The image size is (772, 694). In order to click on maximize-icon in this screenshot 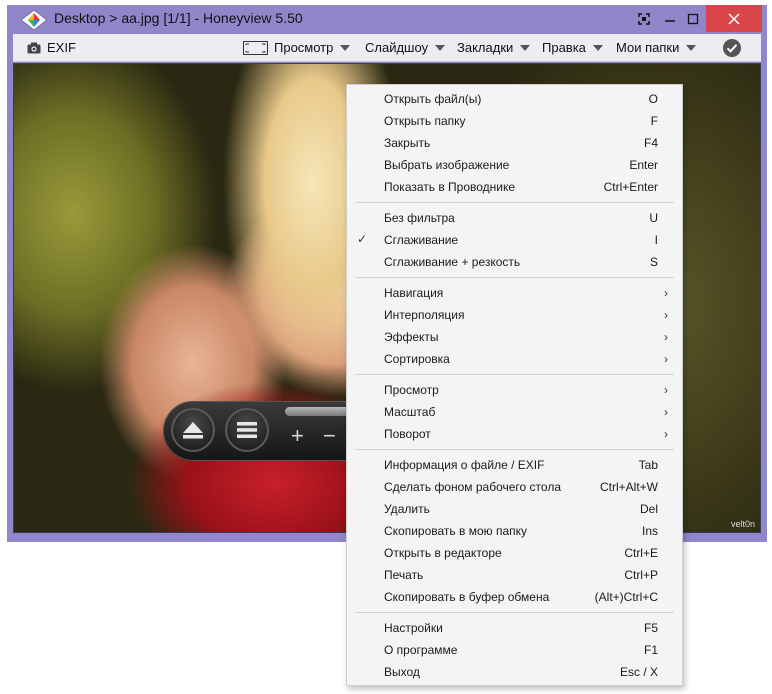, I will do `click(693, 18)`.